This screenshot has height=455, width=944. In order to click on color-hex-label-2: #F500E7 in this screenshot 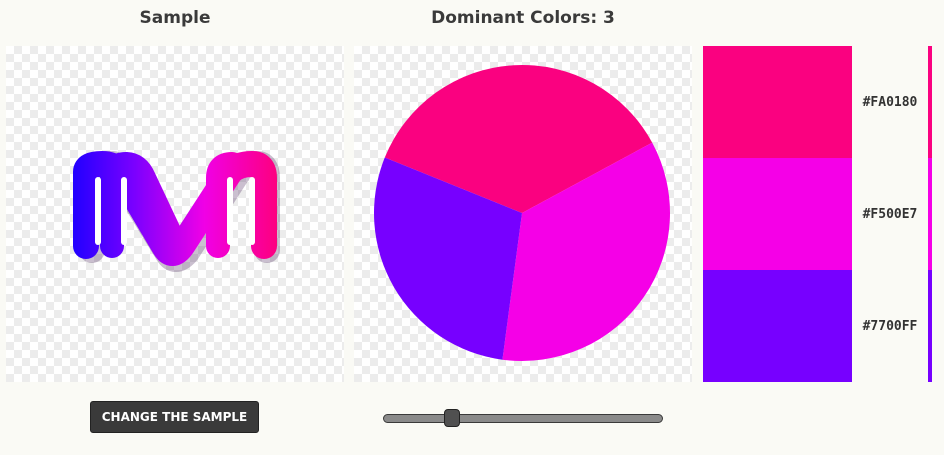, I will do `click(890, 214)`.